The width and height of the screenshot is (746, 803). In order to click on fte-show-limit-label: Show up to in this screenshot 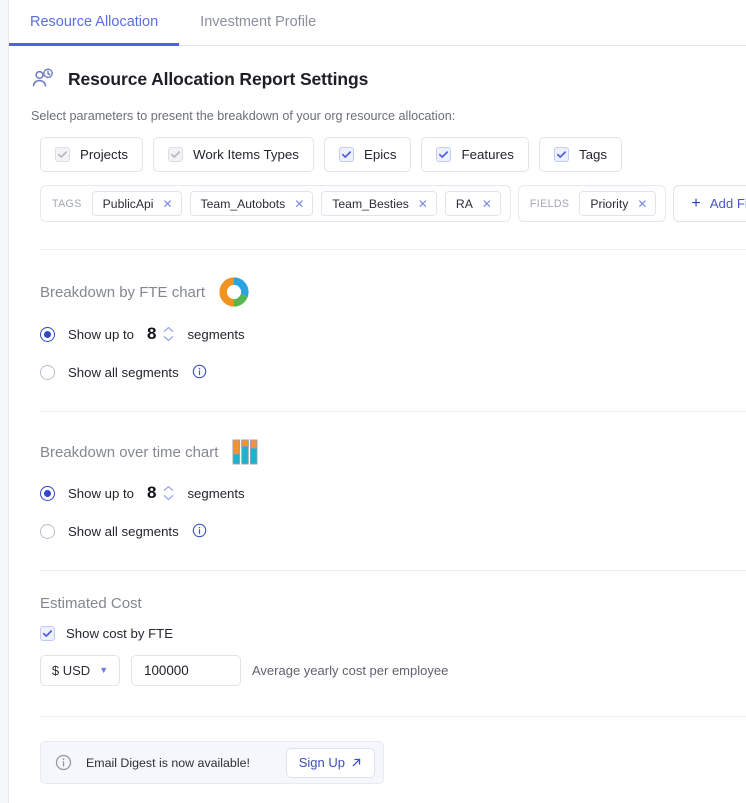, I will do `click(101, 334)`.